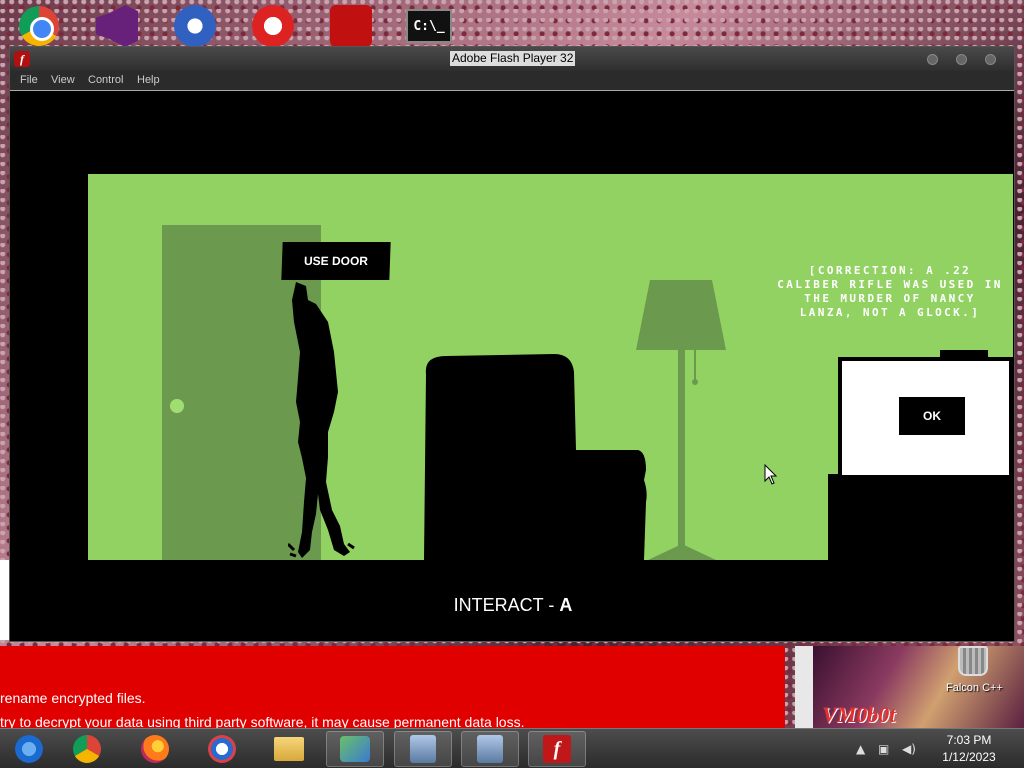  I want to click on red-app-icon, so click(273, 26).